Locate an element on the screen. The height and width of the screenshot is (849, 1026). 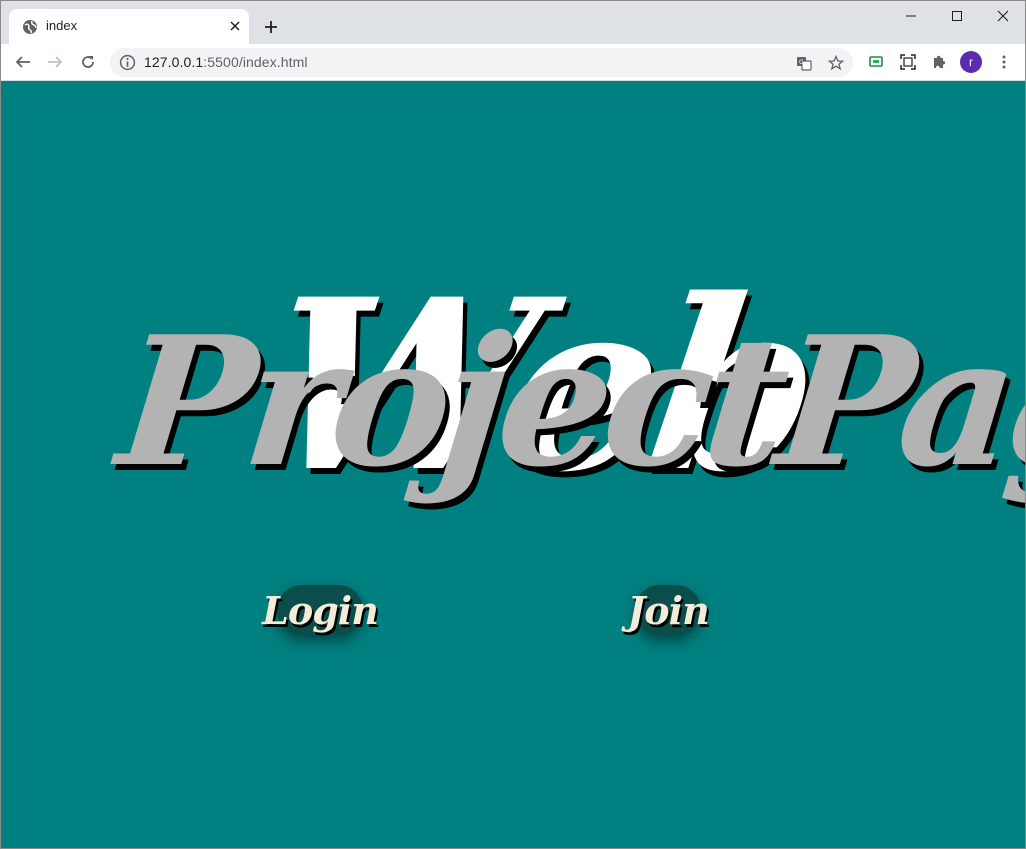
browser-toolbar: 127.0.0.1:5500/index.html G r is located at coordinates (513, 62).